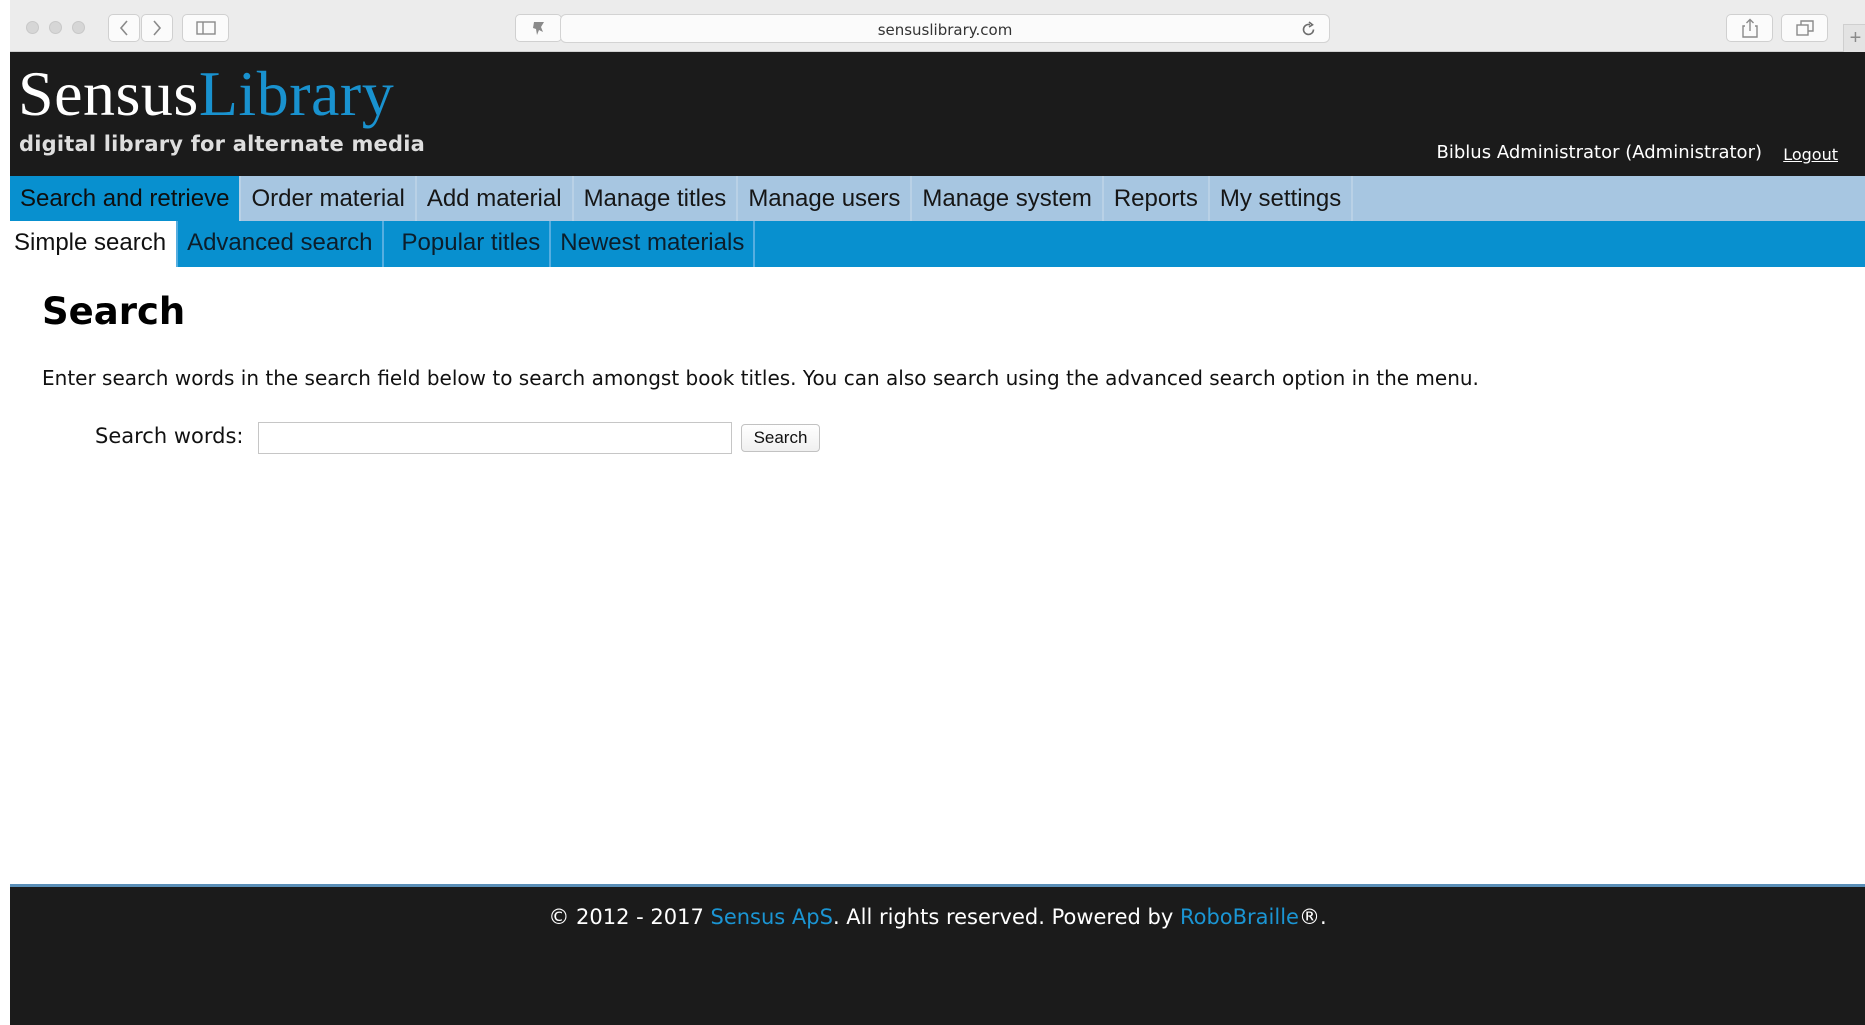 The width and height of the screenshot is (1865, 1025). Describe the element at coordinates (495, 438) in the screenshot. I see `search-input` at that location.